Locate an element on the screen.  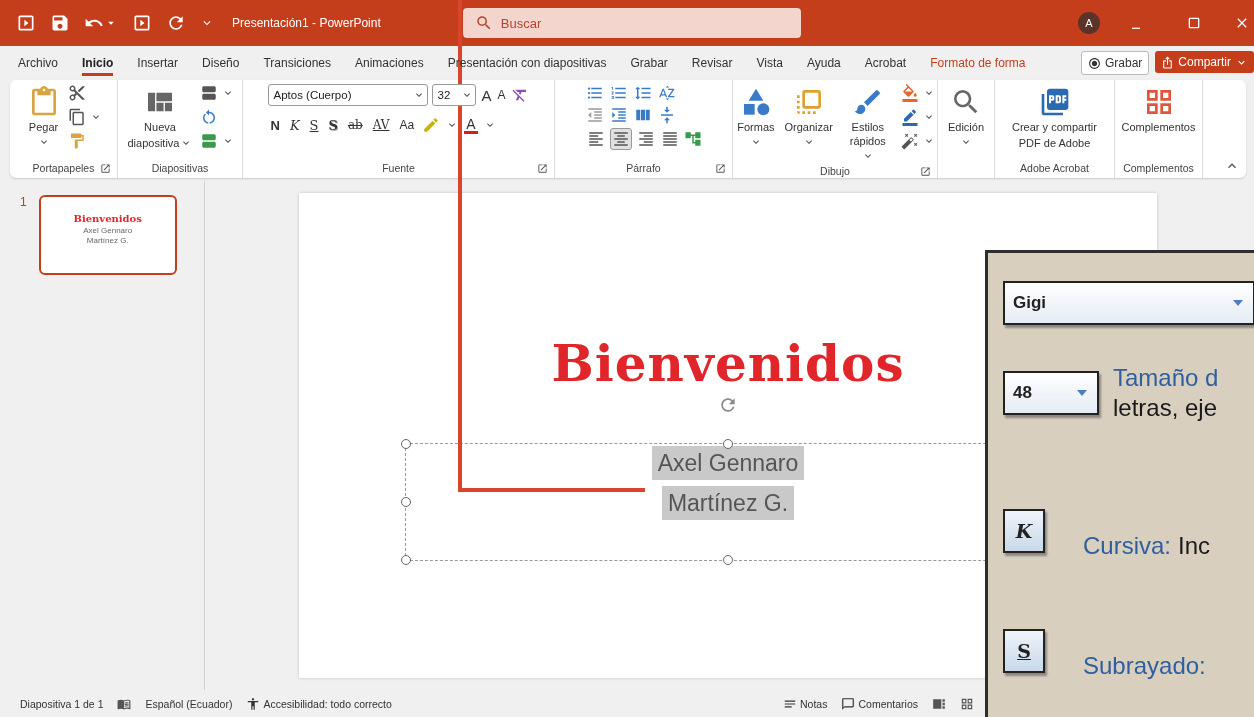
callout-text: letras, eje is located at coordinates (1166, 408).